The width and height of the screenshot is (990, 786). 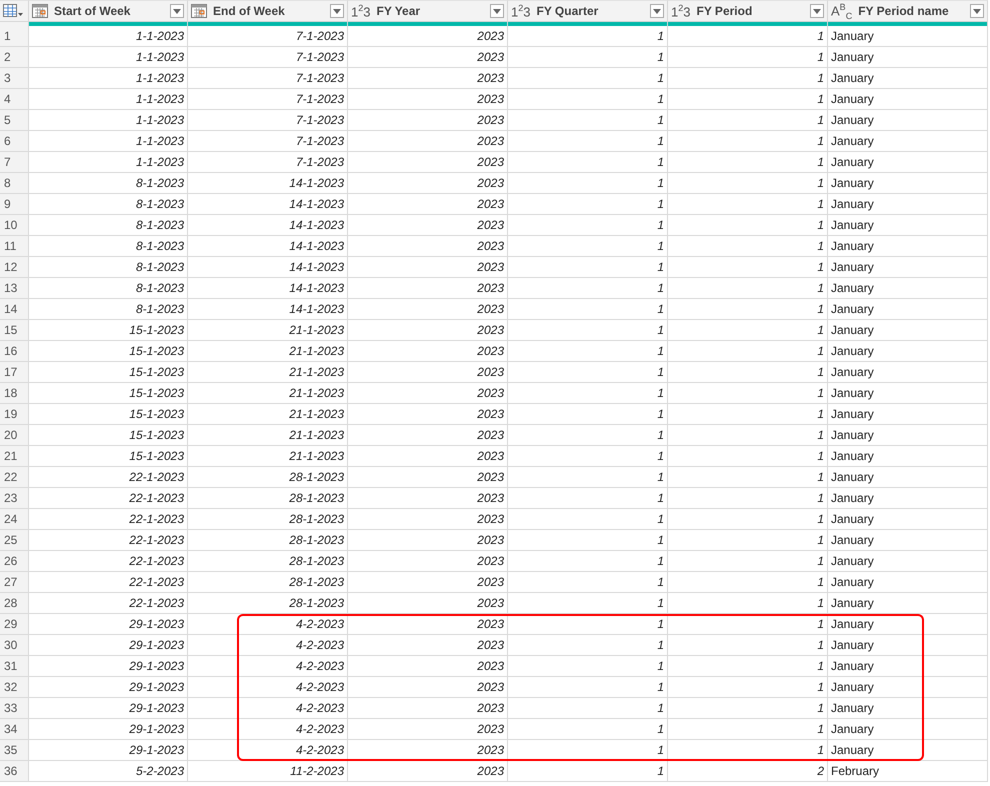 I want to click on row-number: 9, so click(x=14, y=204).